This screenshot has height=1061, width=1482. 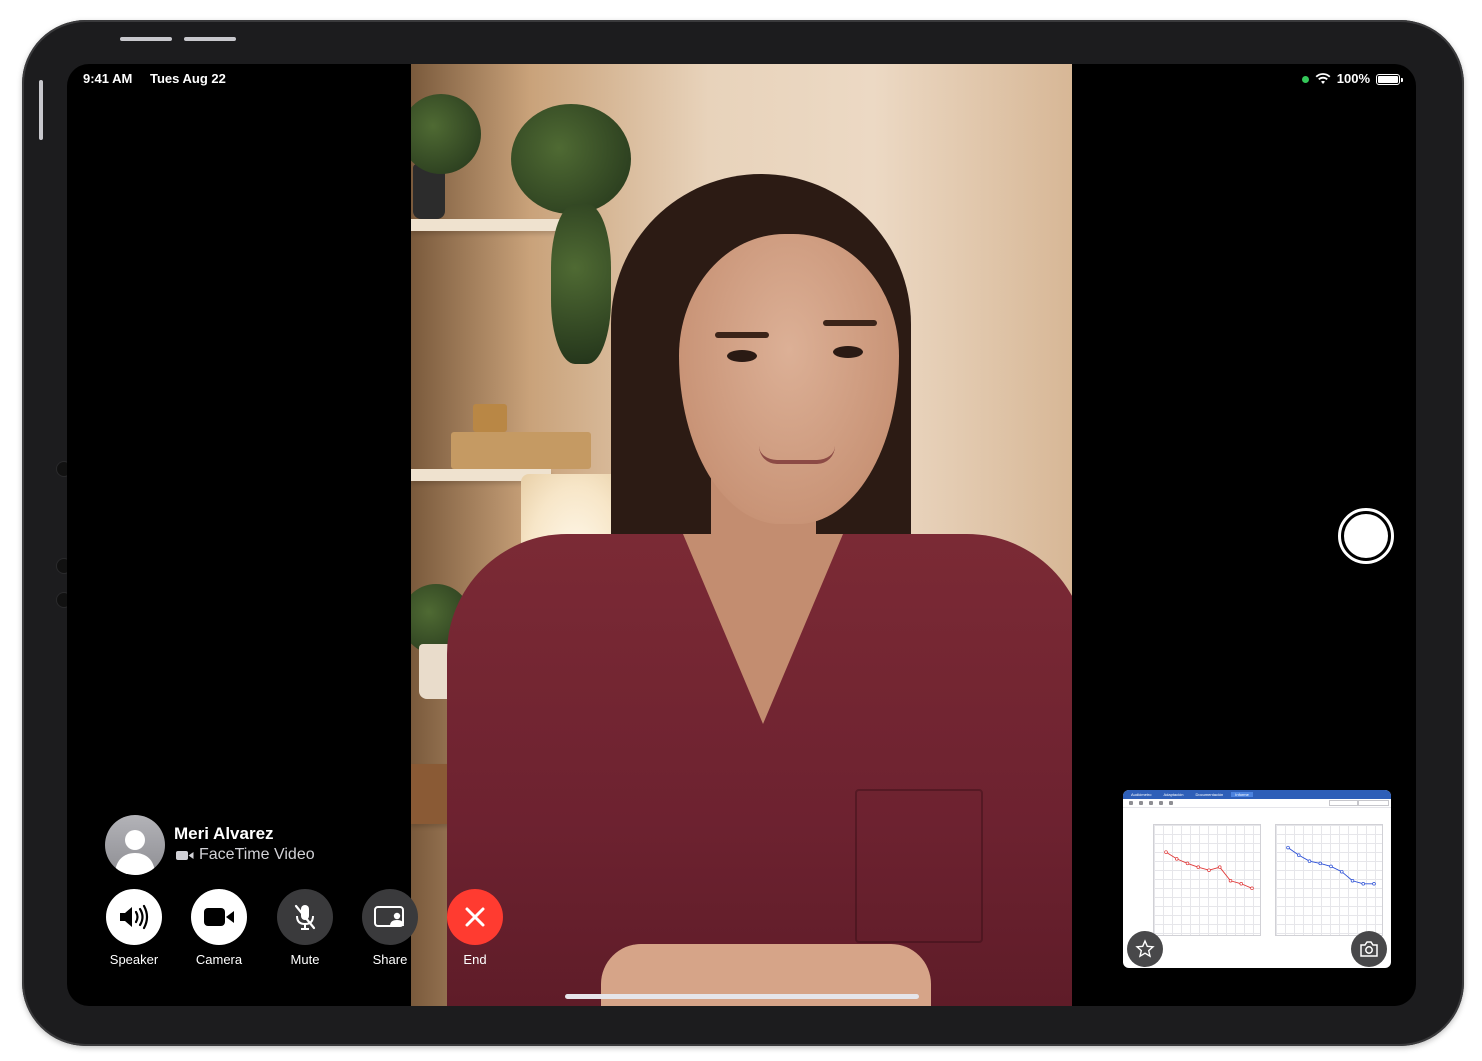 I want to click on pip-tab: Adaptación, so click(x=1173, y=794).